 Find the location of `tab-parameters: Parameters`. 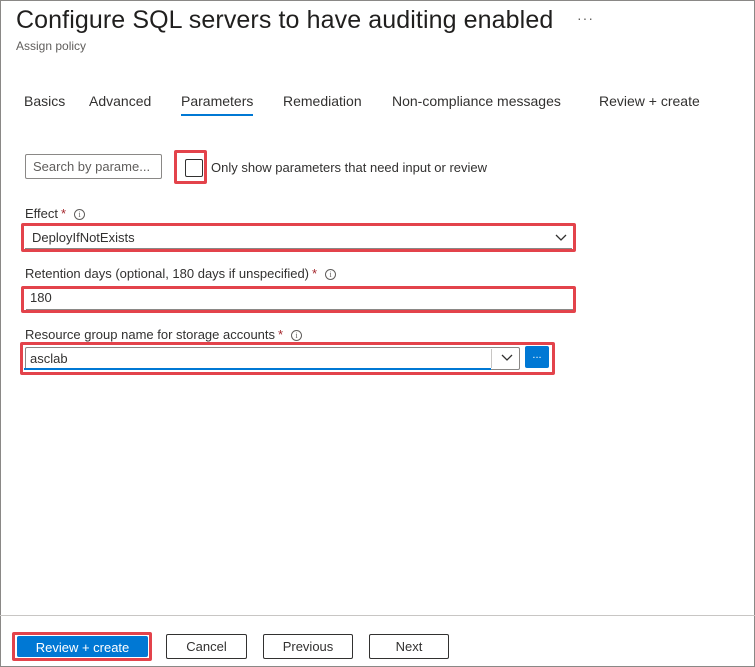

tab-parameters: Parameters is located at coordinates (217, 104).